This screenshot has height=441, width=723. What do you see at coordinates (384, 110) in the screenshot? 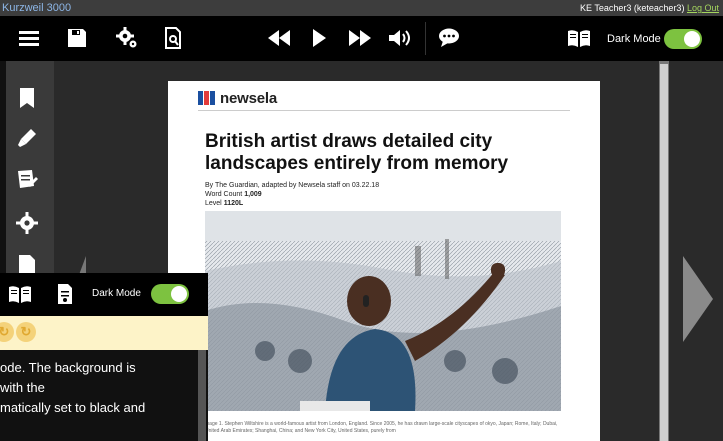
I see `header-divider` at bounding box center [384, 110].